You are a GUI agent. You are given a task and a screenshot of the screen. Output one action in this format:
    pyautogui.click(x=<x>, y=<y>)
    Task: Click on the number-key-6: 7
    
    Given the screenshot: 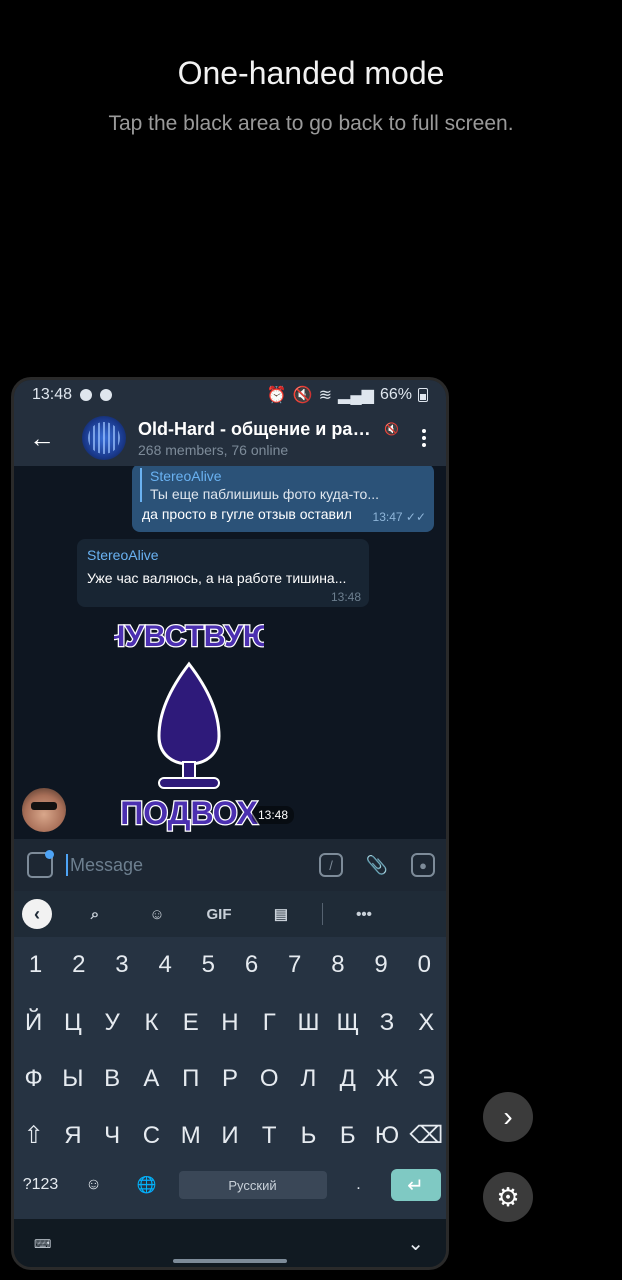 What is the action you would take?
    pyautogui.click(x=295, y=965)
    